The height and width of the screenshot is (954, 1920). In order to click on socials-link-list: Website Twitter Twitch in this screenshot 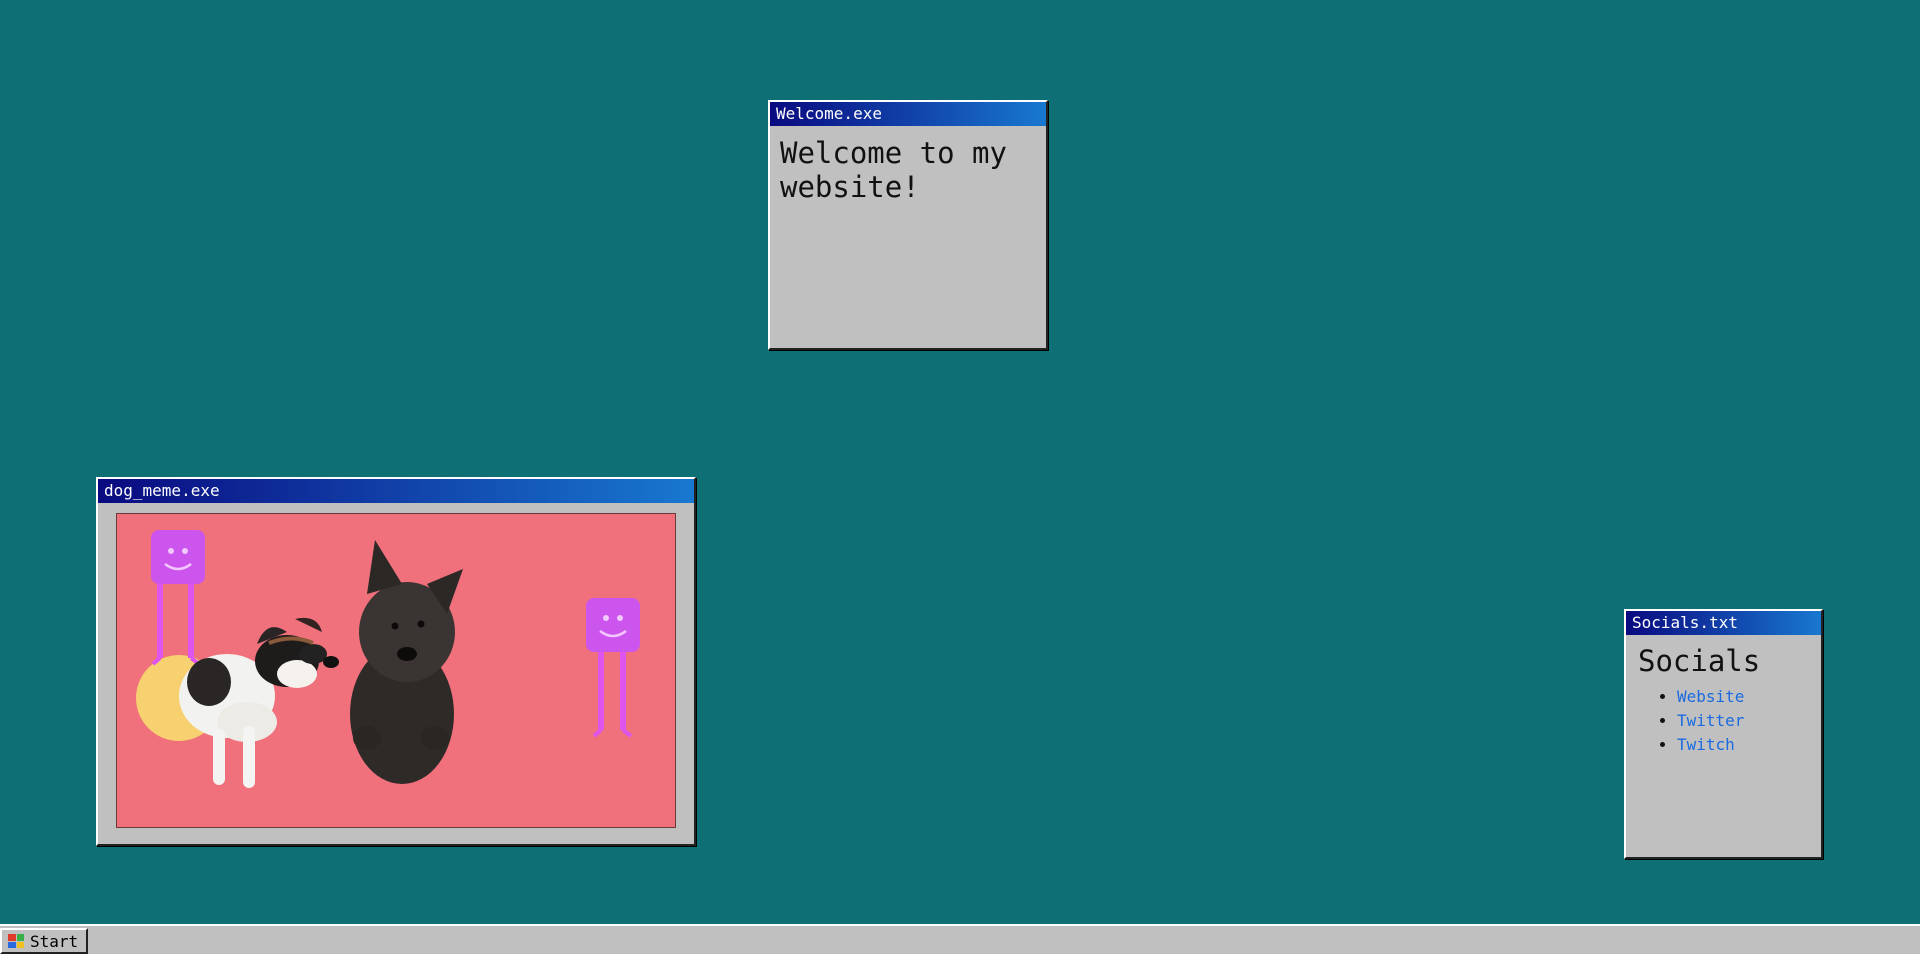, I will do `click(1723, 721)`.